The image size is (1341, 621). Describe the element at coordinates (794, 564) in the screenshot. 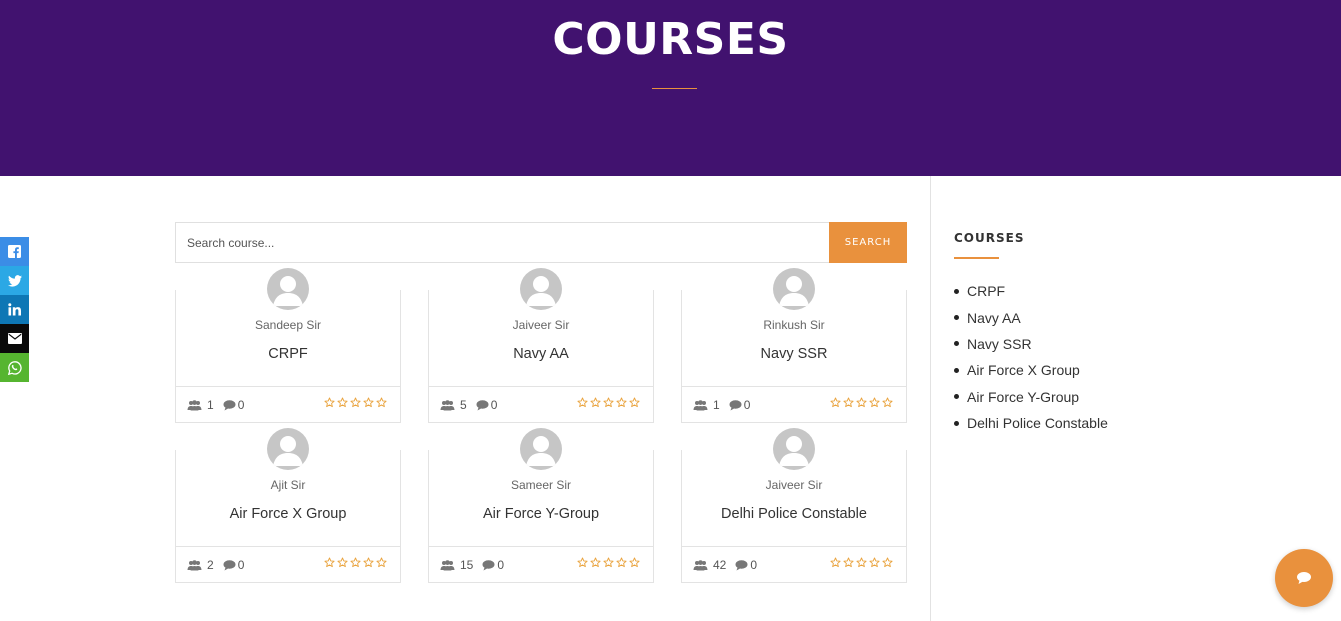

I see `course-card-footer: 42 0` at that location.